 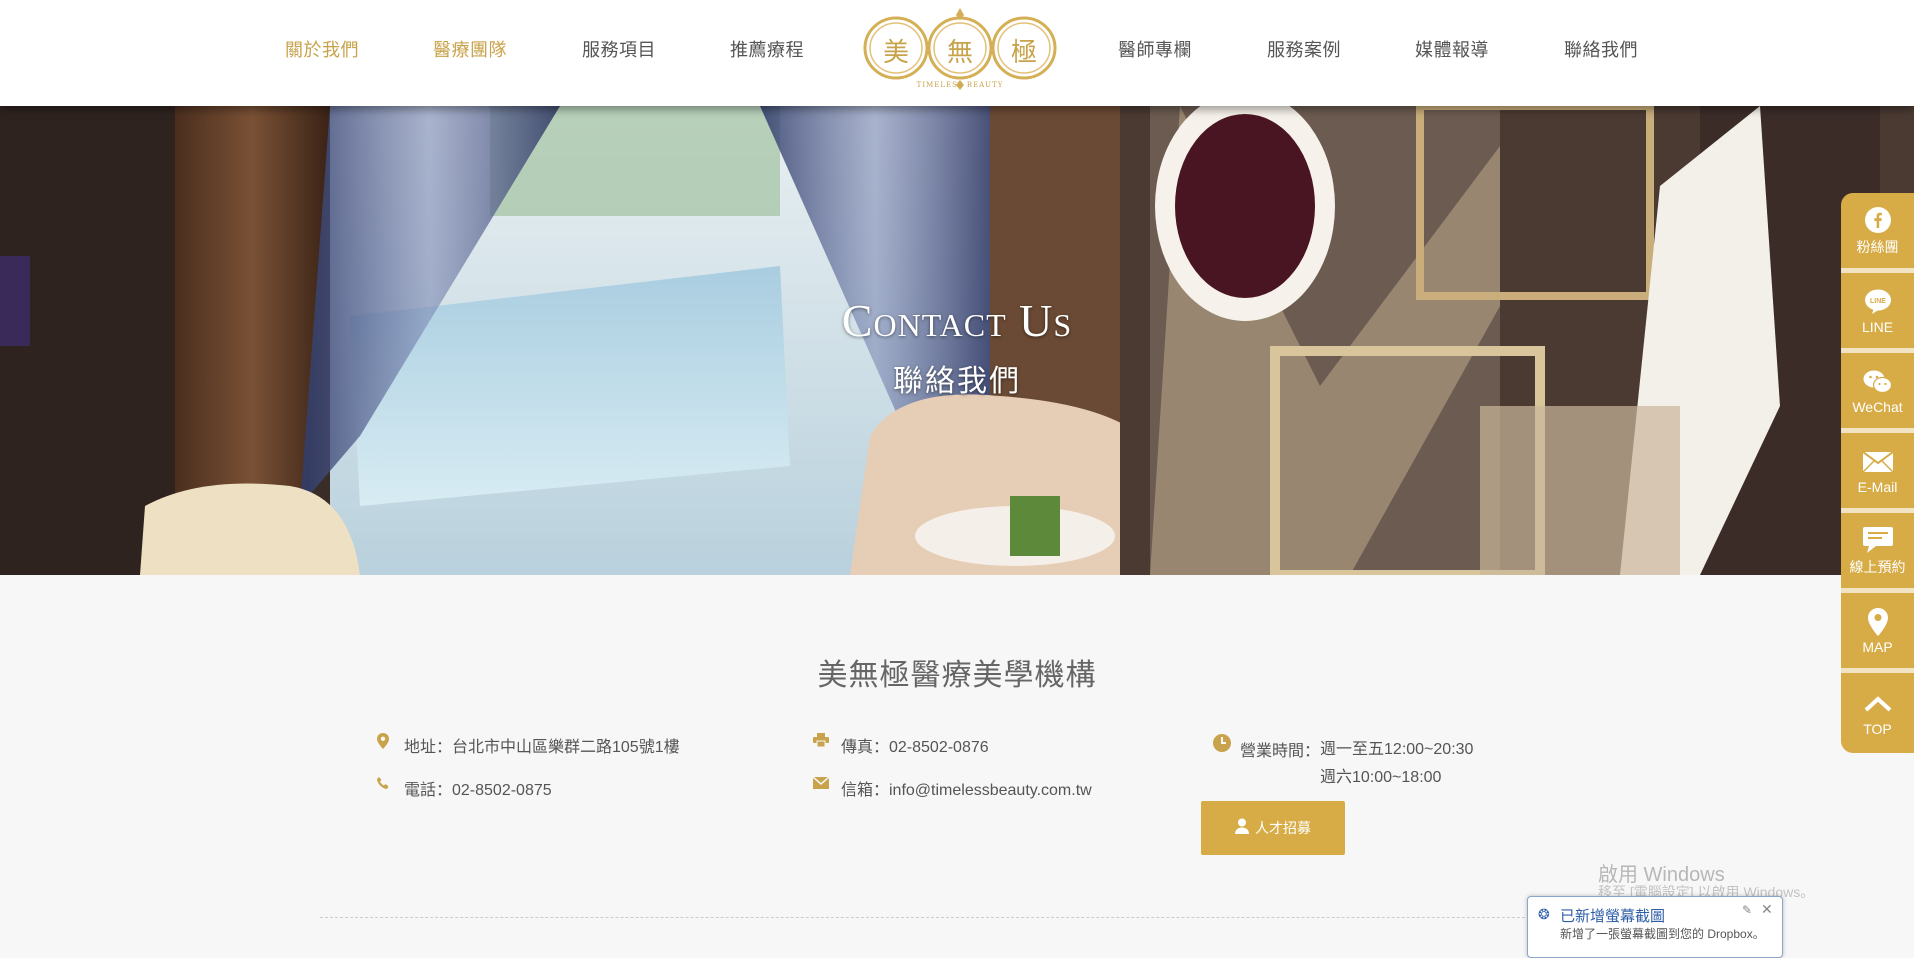 I want to click on chevron-up-icon, so click(x=1878, y=704).